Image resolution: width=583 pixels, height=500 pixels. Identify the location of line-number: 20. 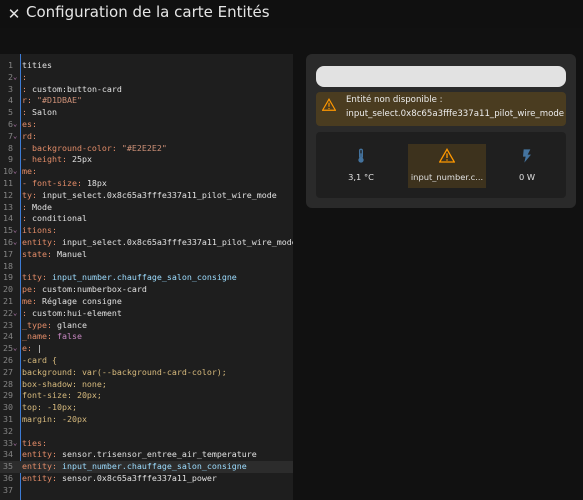
(8, 289).